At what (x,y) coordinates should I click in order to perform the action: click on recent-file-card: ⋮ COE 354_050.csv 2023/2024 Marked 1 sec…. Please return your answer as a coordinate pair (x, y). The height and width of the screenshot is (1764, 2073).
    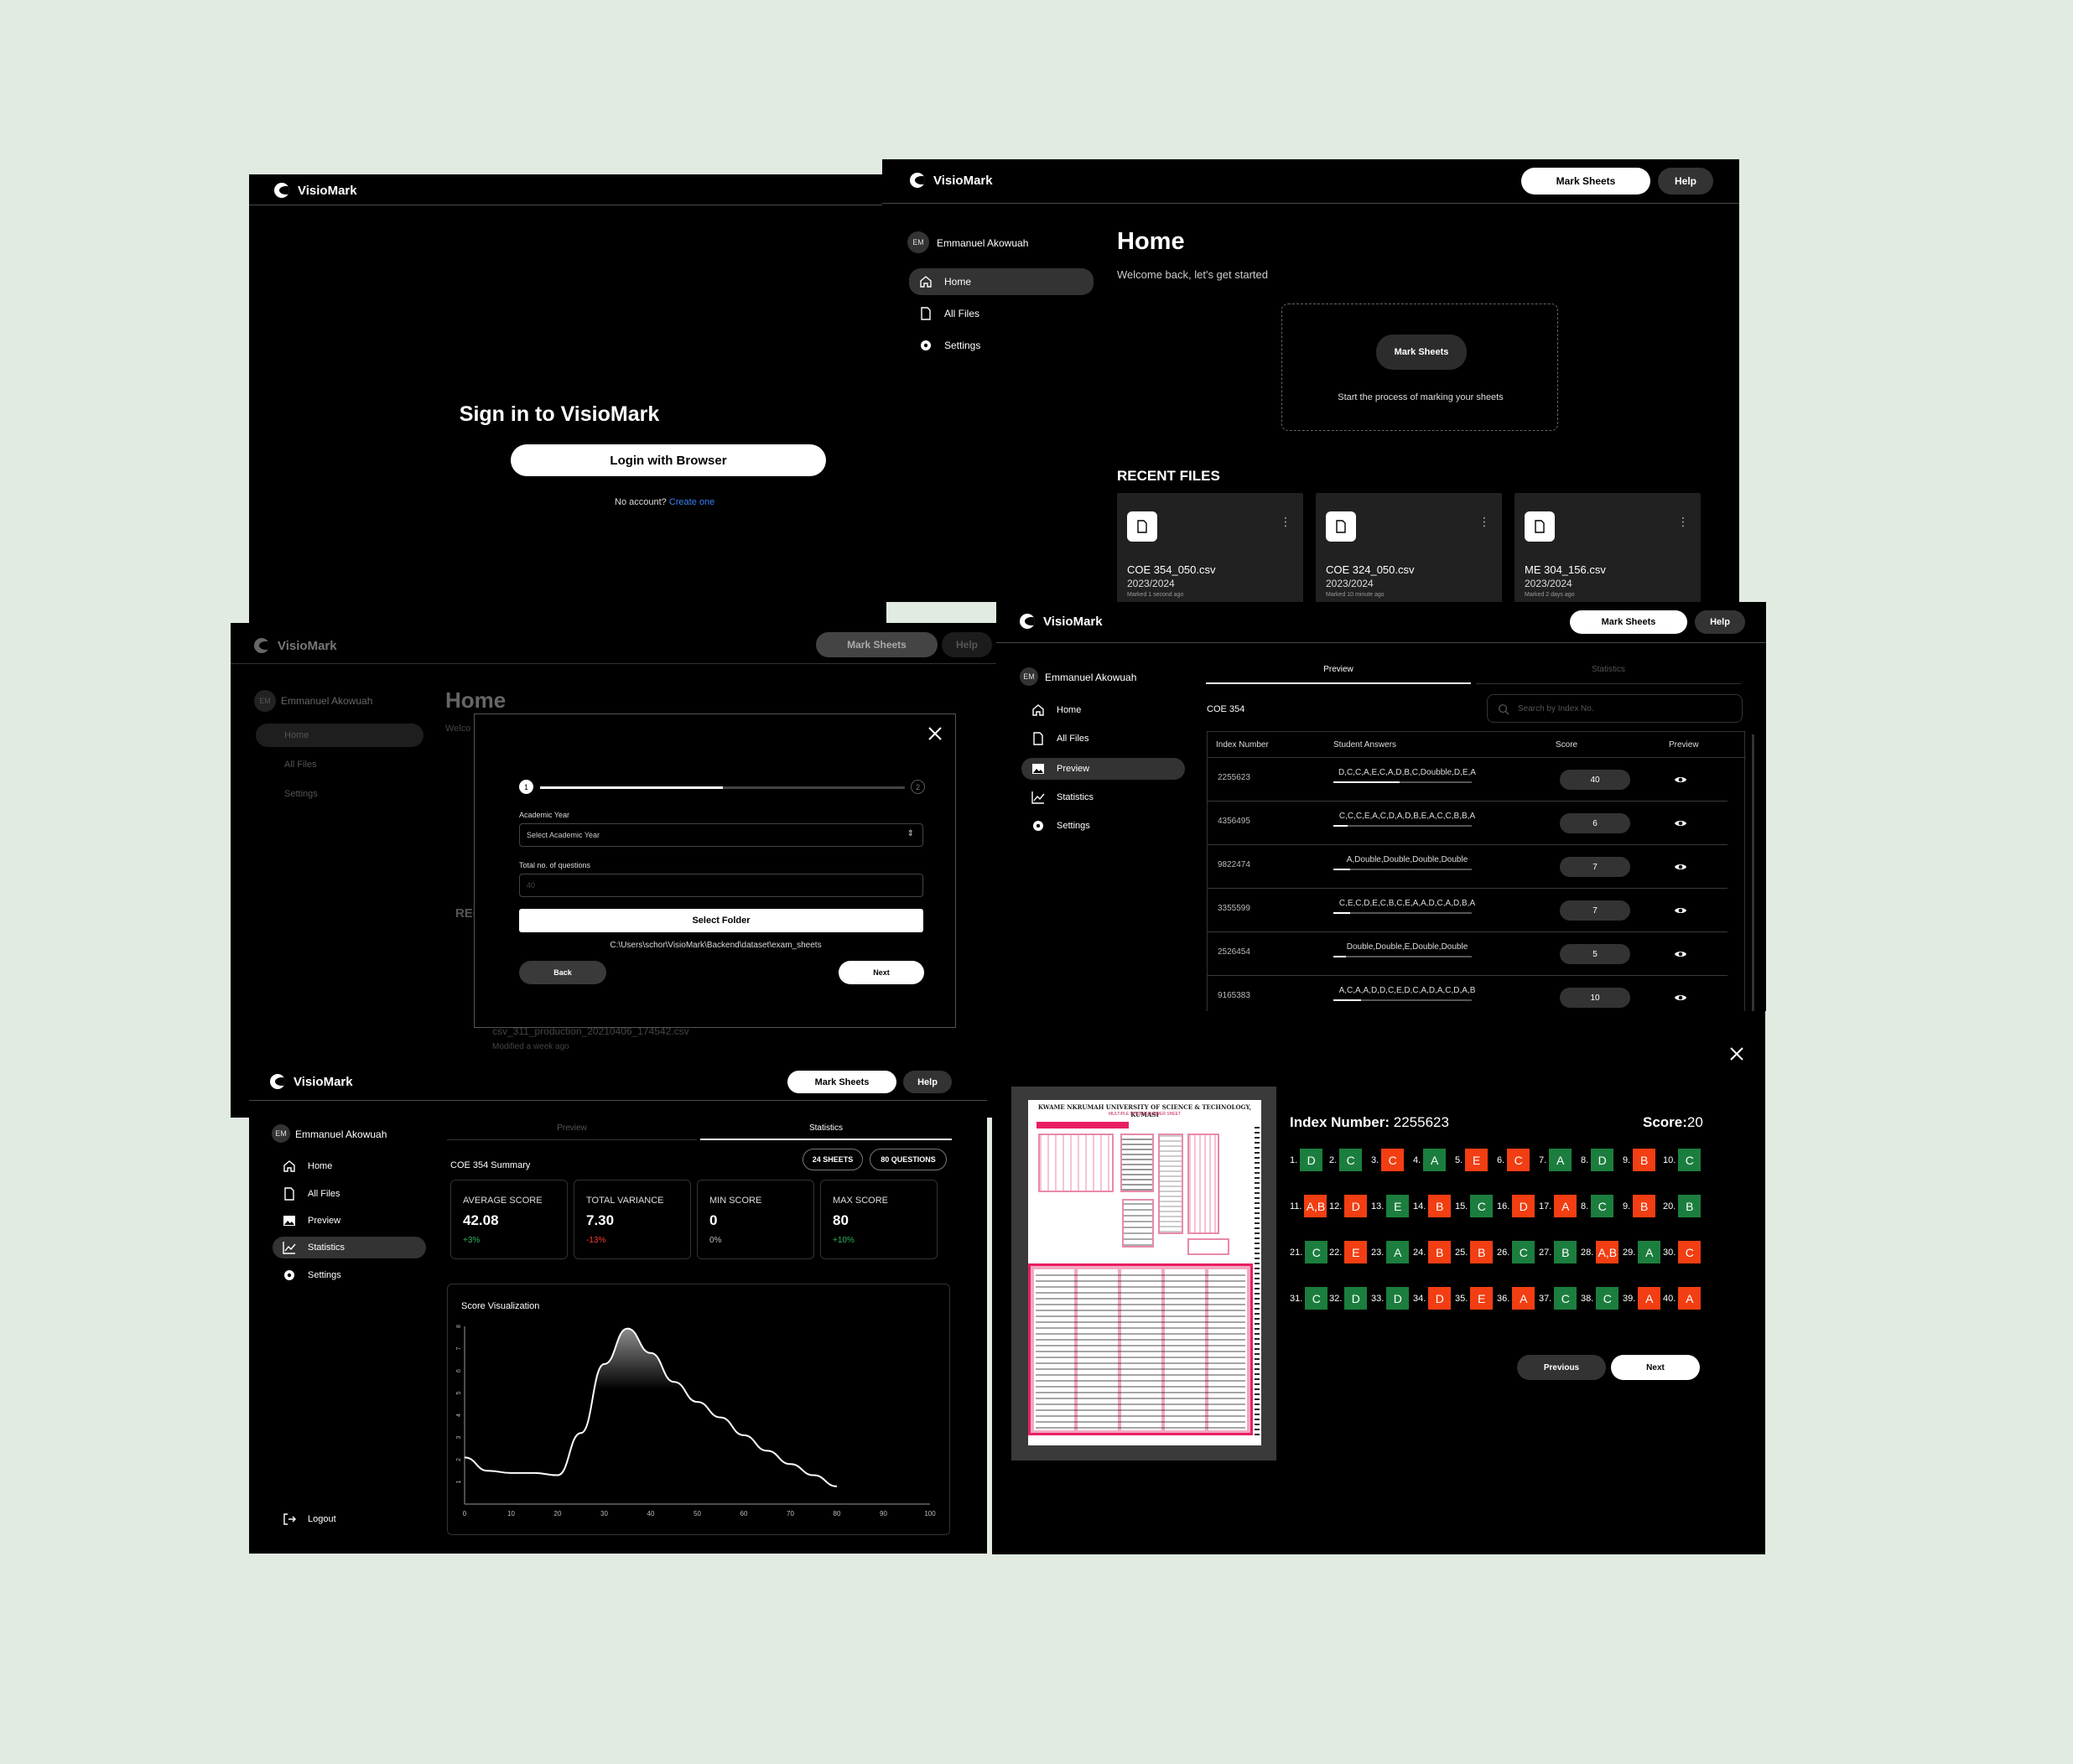
    Looking at the image, I should click on (1210, 547).